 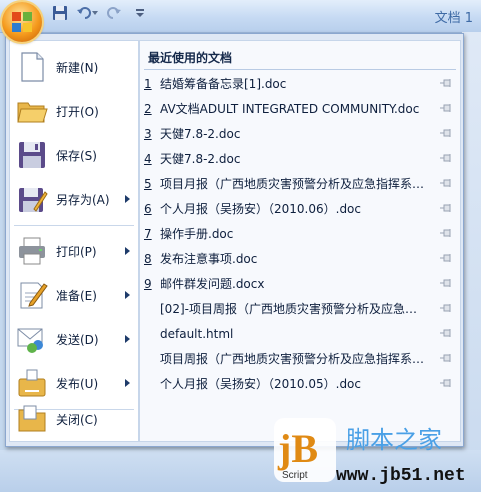 What do you see at coordinates (77, 339) in the screenshot?
I see `menu-item-label: 发送(D)` at bounding box center [77, 339].